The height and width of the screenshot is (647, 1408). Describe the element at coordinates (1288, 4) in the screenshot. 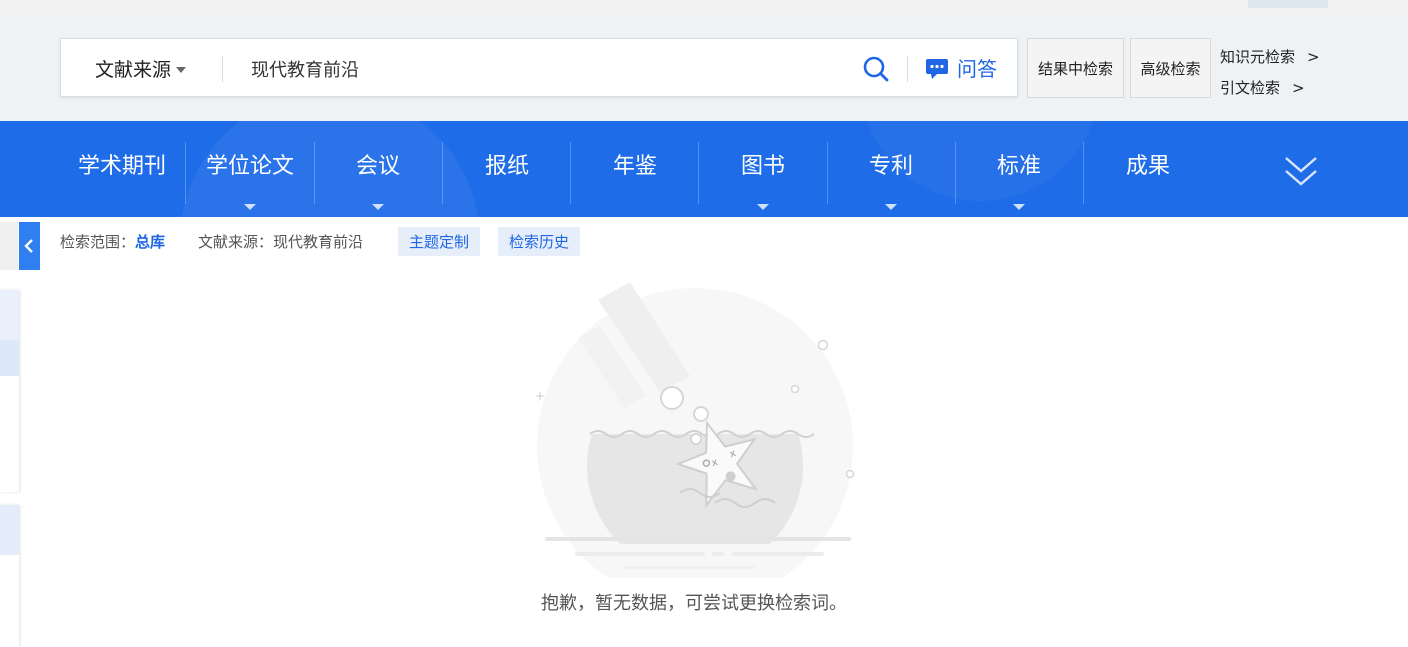

I see `top-strip-chip` at that location.